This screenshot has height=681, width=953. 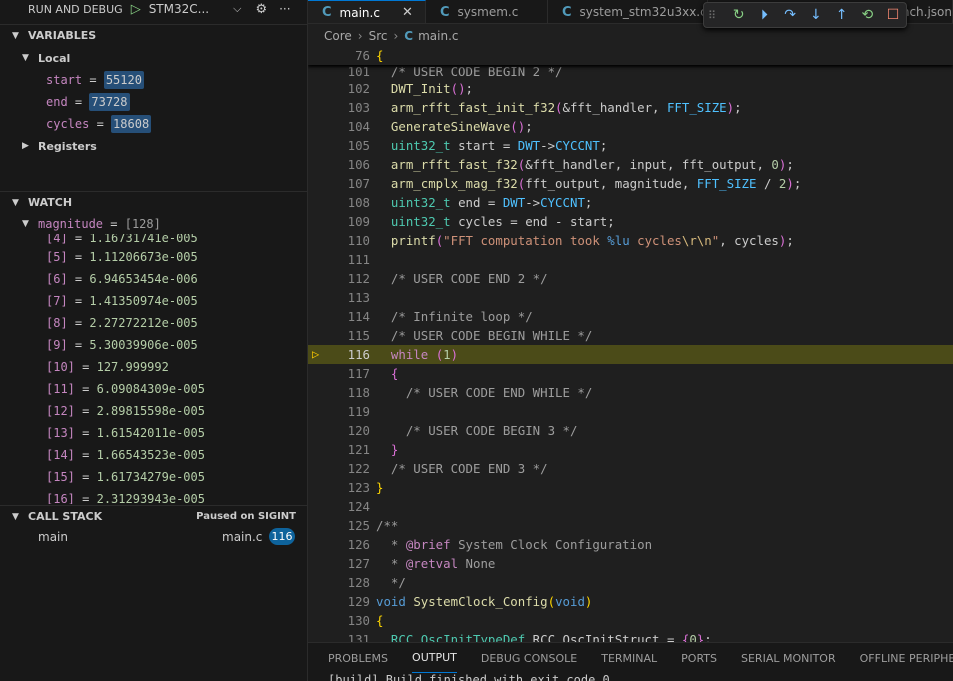 I want to click on line-code: GenerateSineWave();, so click(x=461, y=126).